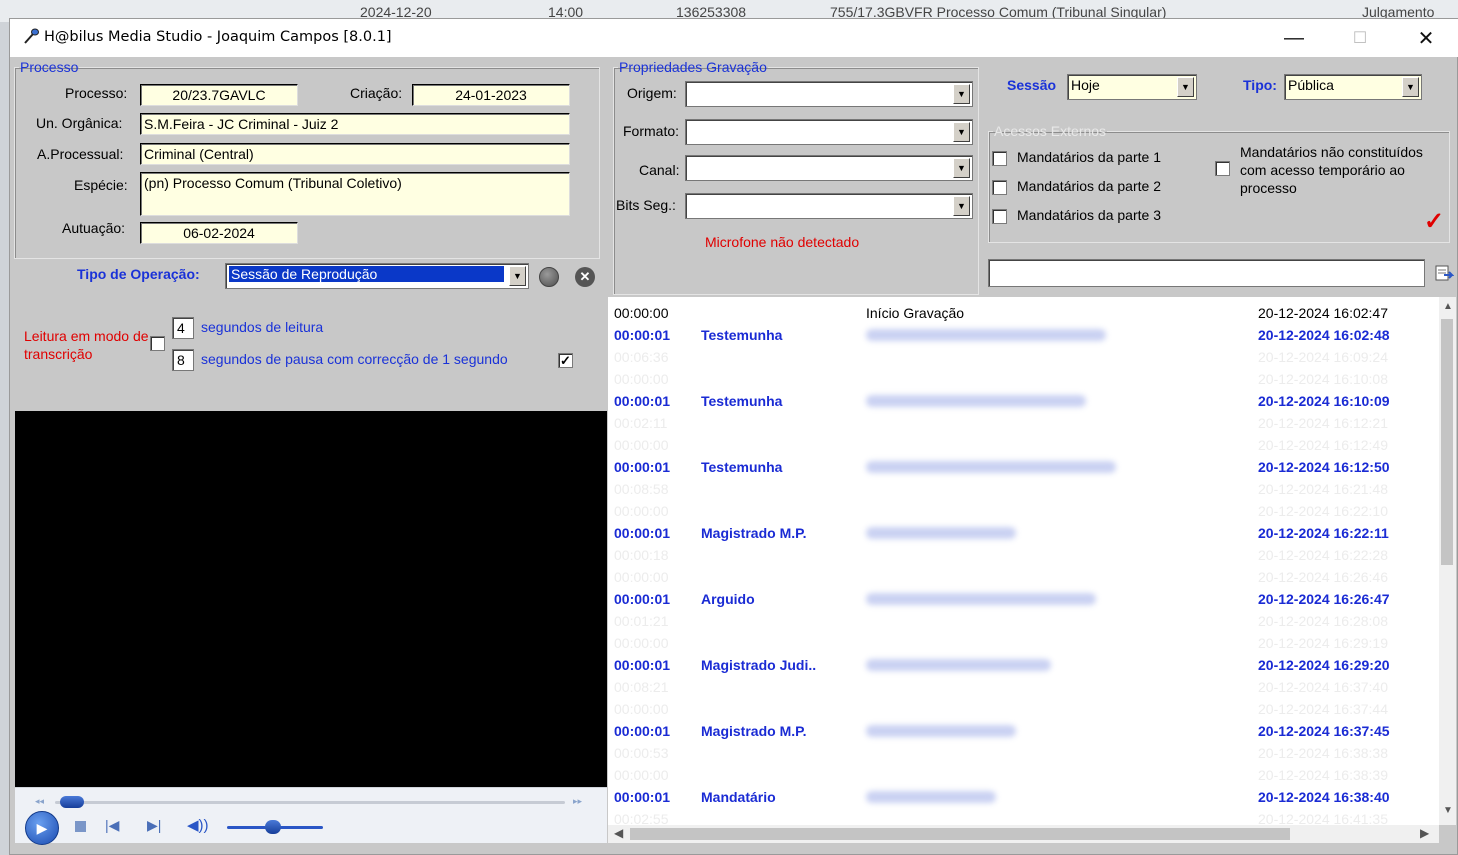  I want to click on nao-constituidos-checkbox, so click(1222, 168).